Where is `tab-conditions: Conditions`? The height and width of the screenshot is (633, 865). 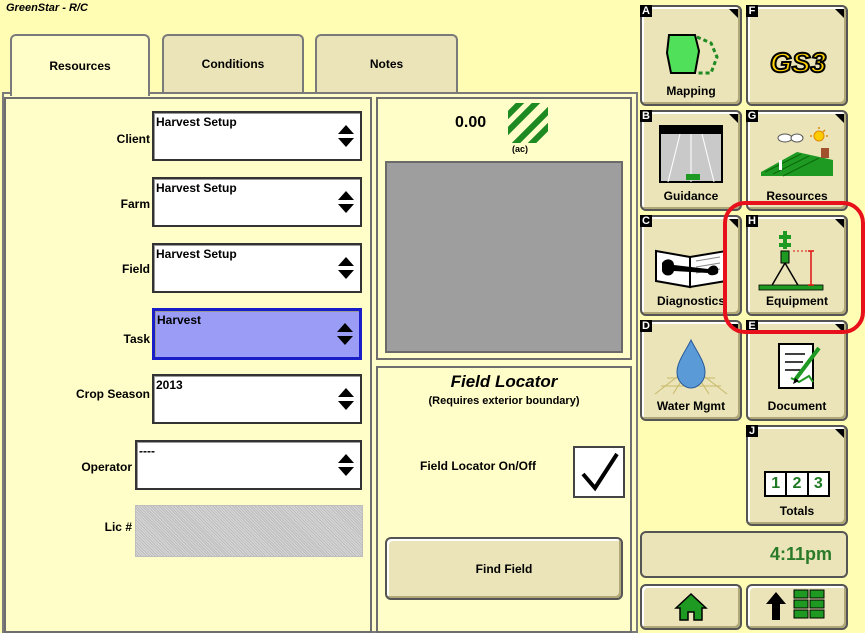 tab-conditions: Conditions is located at coordinates (233, 63).